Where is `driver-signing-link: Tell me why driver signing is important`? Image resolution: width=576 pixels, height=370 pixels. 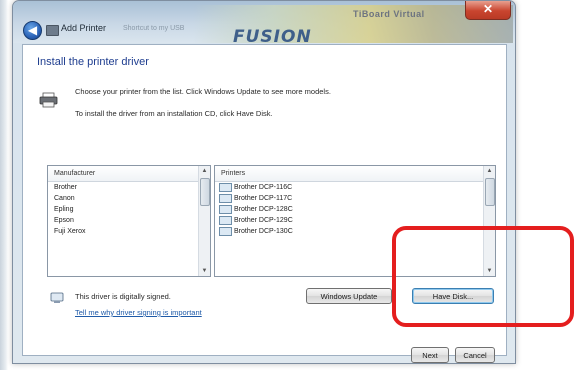 driver-signing-link: Tell me why driver signing is important is located at coordinates (138, 312).